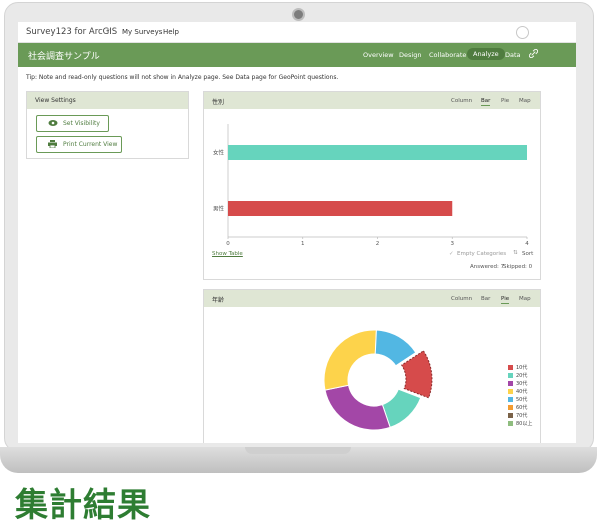 The image size is (597, 526). I want to click on tab-analyze: Analyze, so click(486, 54).